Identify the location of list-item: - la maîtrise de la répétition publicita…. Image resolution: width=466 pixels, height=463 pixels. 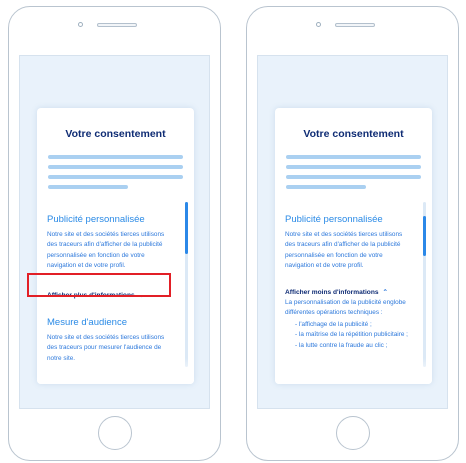
(351, 335).